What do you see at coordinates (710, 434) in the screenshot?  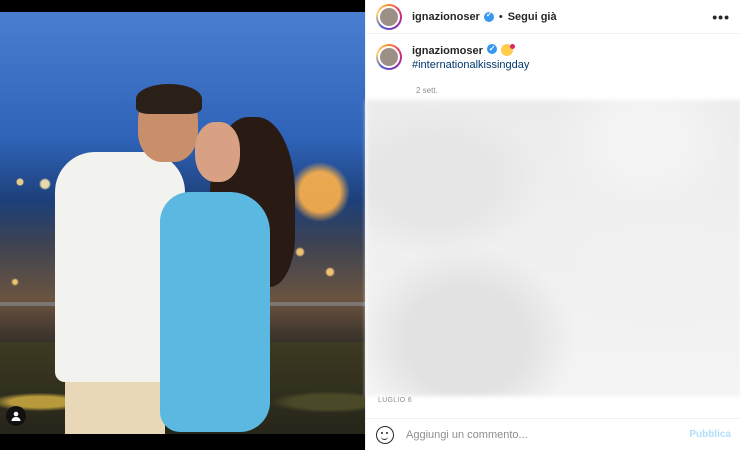 I see `publish-button: Pubblica` at bounding box center [710, 434].